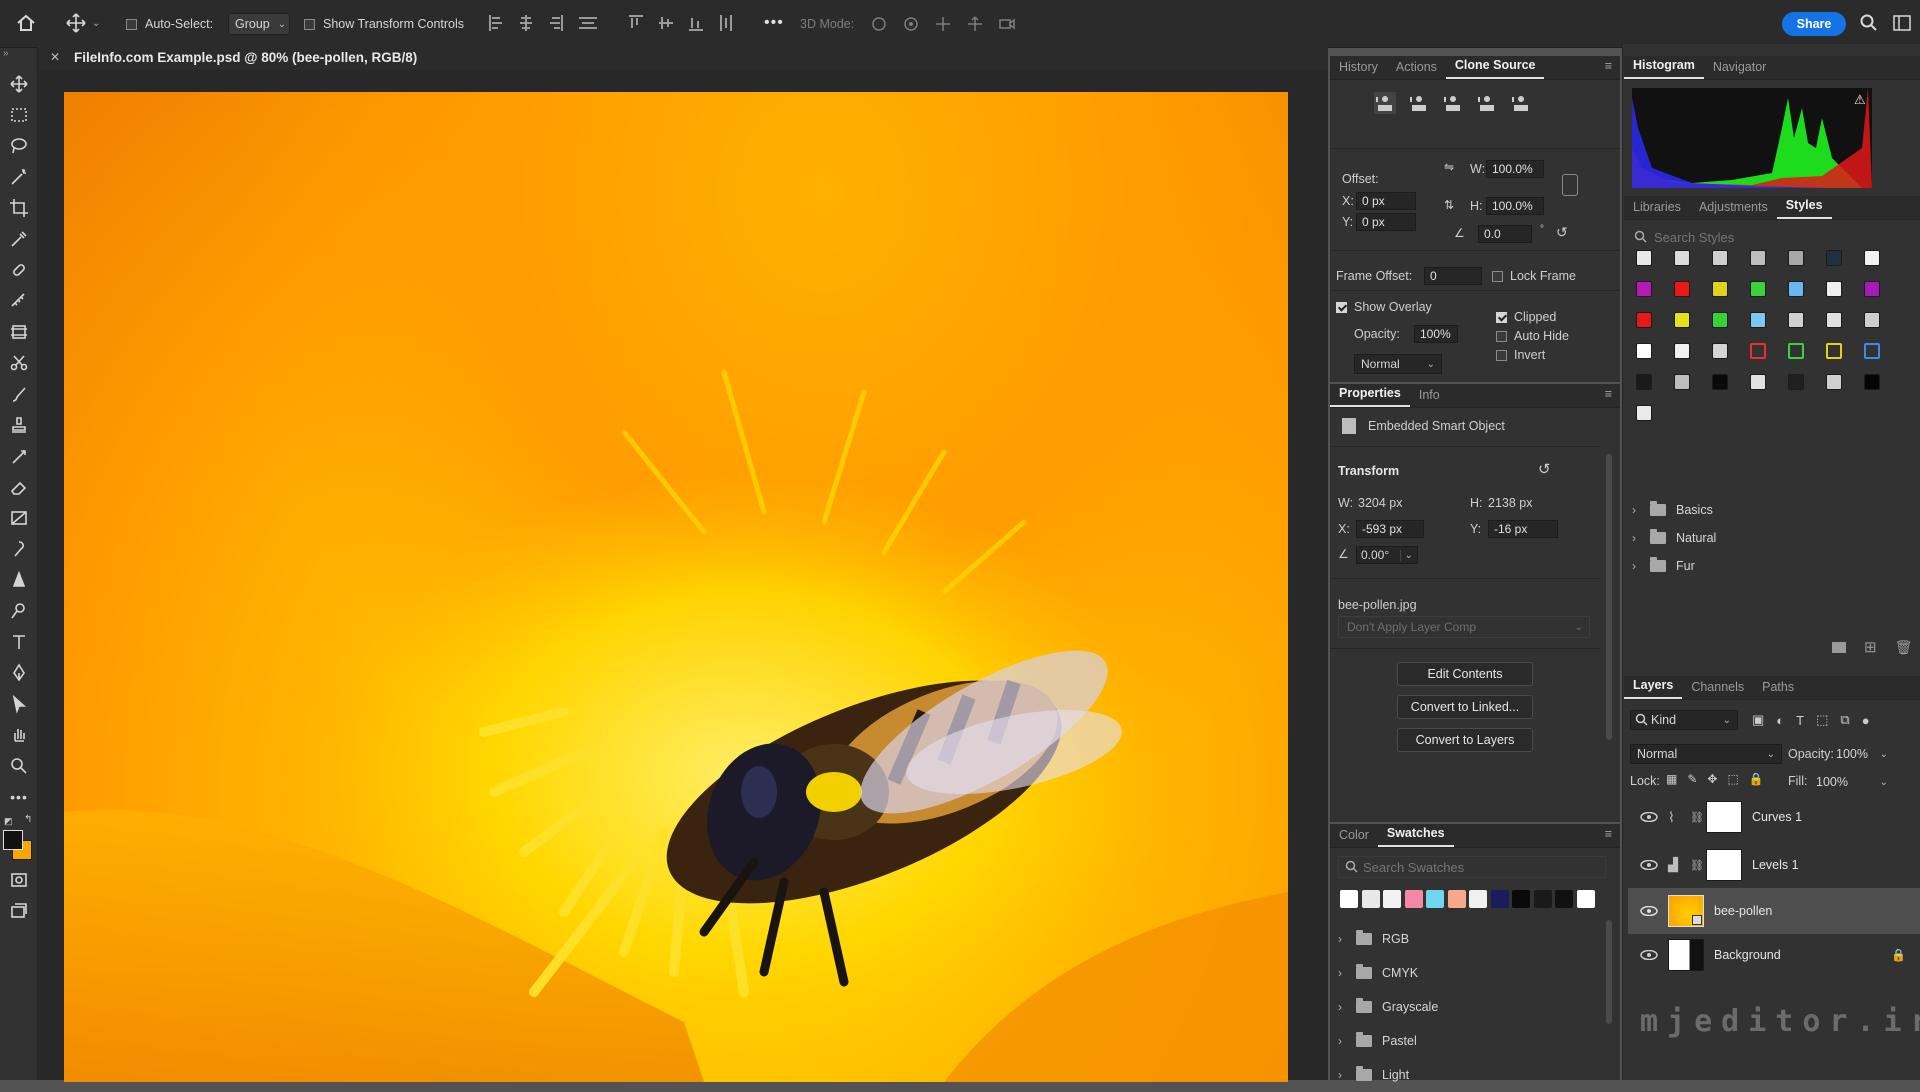 The image size is (1920, 1092). I want to click on convert-to-layers-button: Convert to Layers, so click(1465, 740).